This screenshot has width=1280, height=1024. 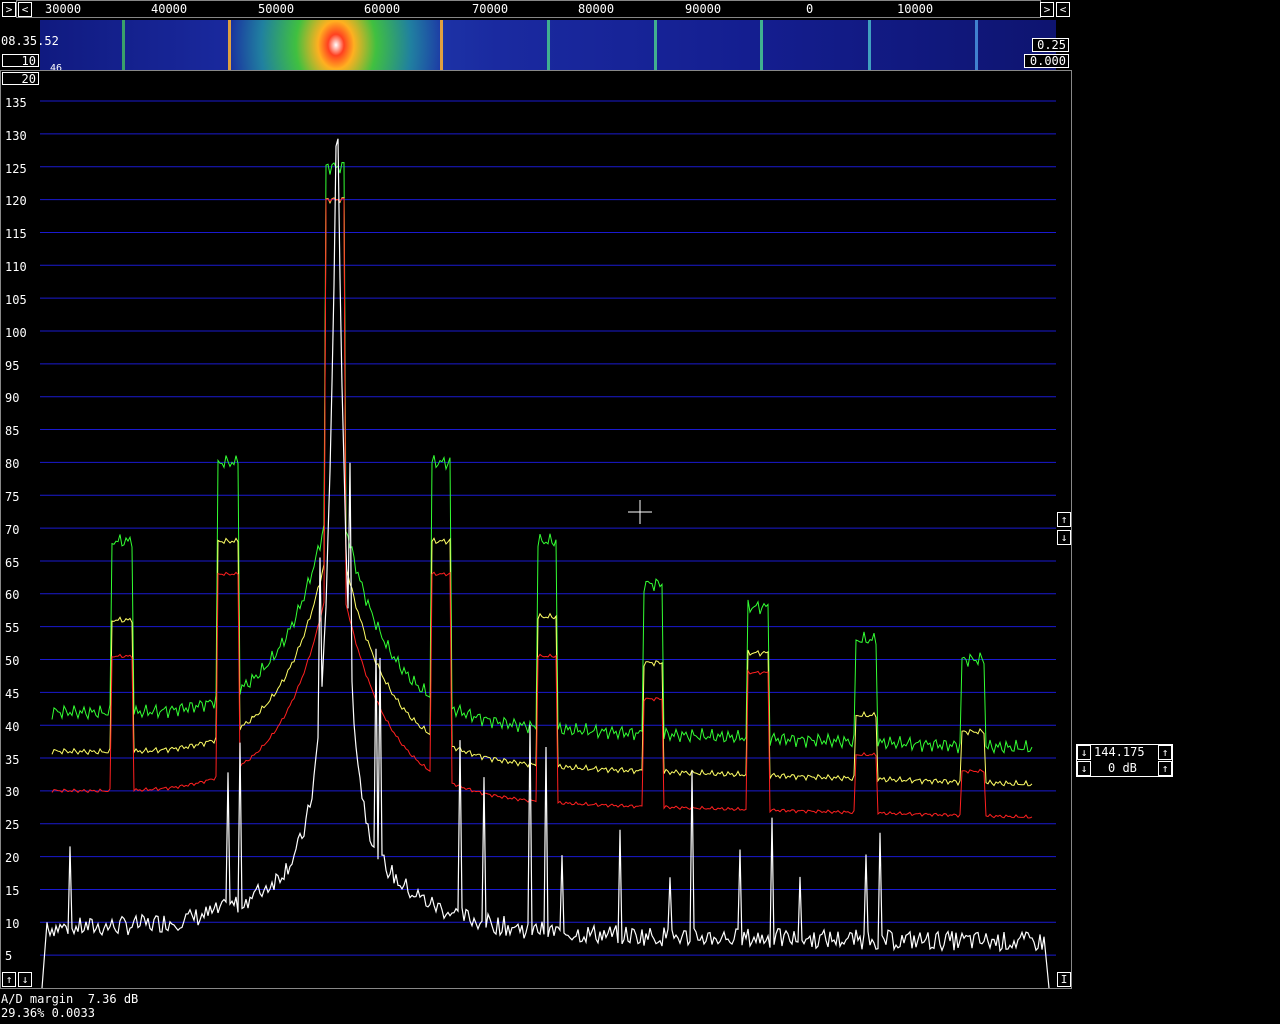 I want to click on y-label: 135, so click(x=16, y=103).